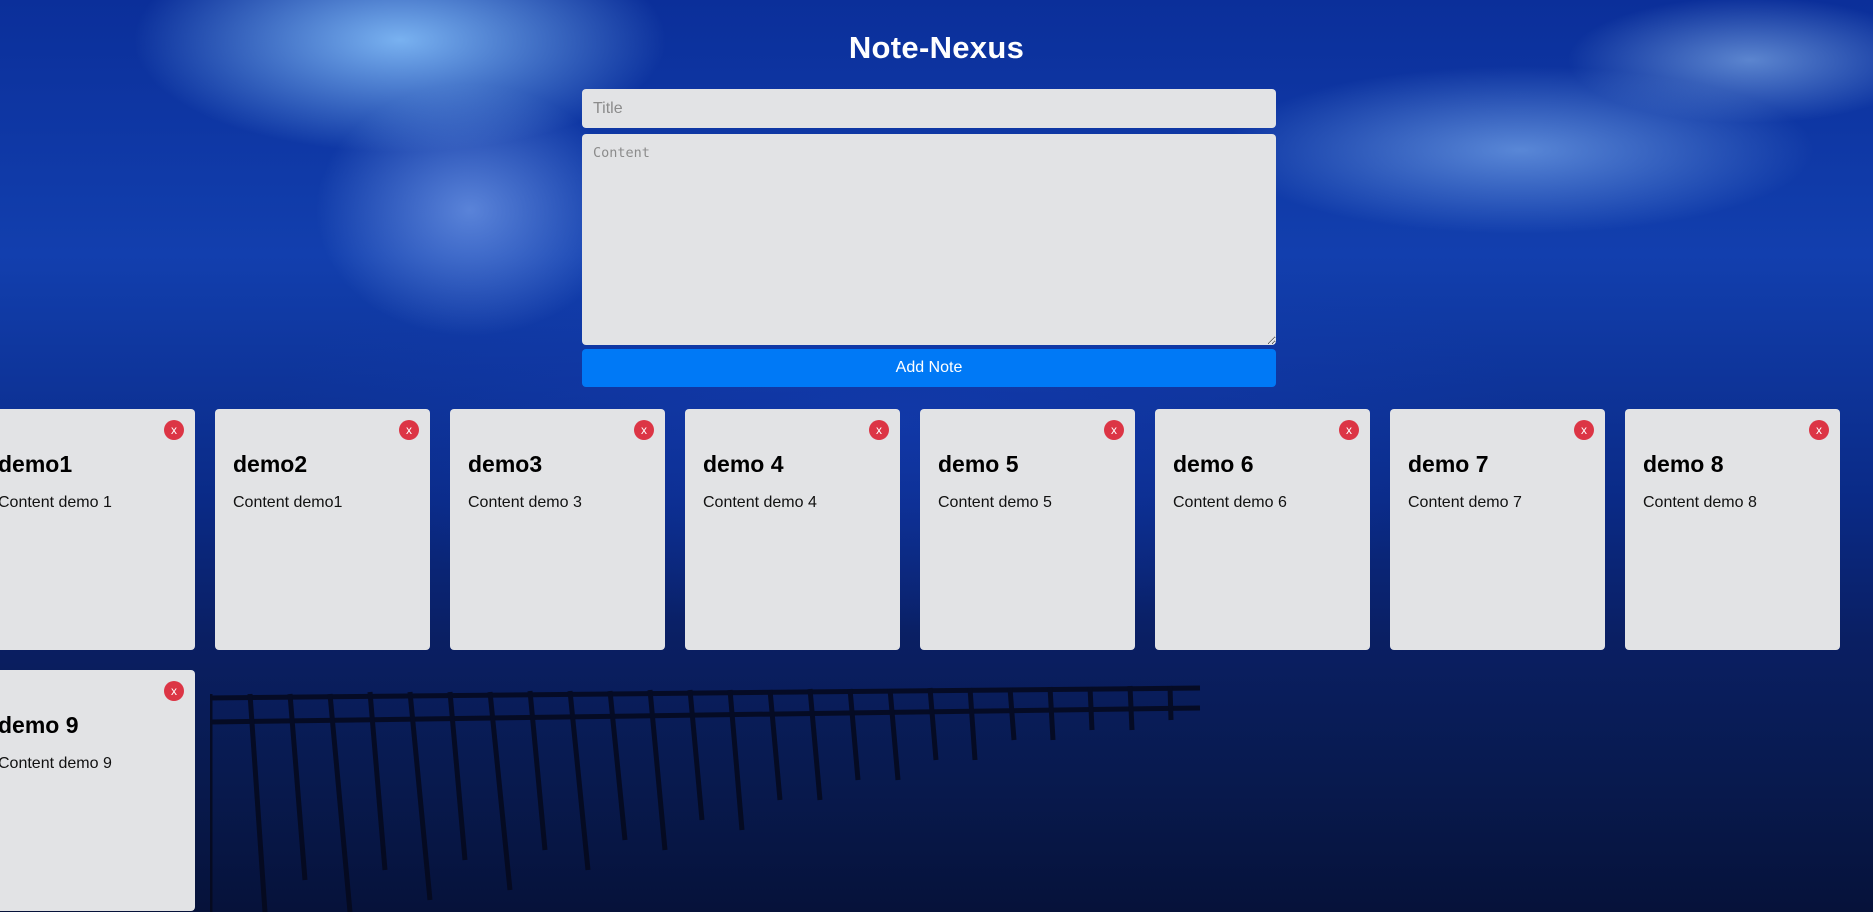 The height and width of the screenshot is (912, 1873). What do you see at coordinates (995, 502) in the screenshot?
I see `note-content: Content demo 5` at bounding box center [995, 502].